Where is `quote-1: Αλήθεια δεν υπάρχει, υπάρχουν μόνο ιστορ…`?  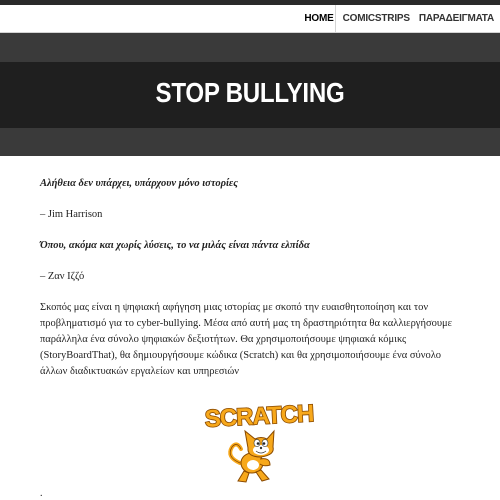 quote-1: Αλήθεια δεν υπάρχει, υπάρχουν μόνο ιστορ… is located at coordinates (139, 183).